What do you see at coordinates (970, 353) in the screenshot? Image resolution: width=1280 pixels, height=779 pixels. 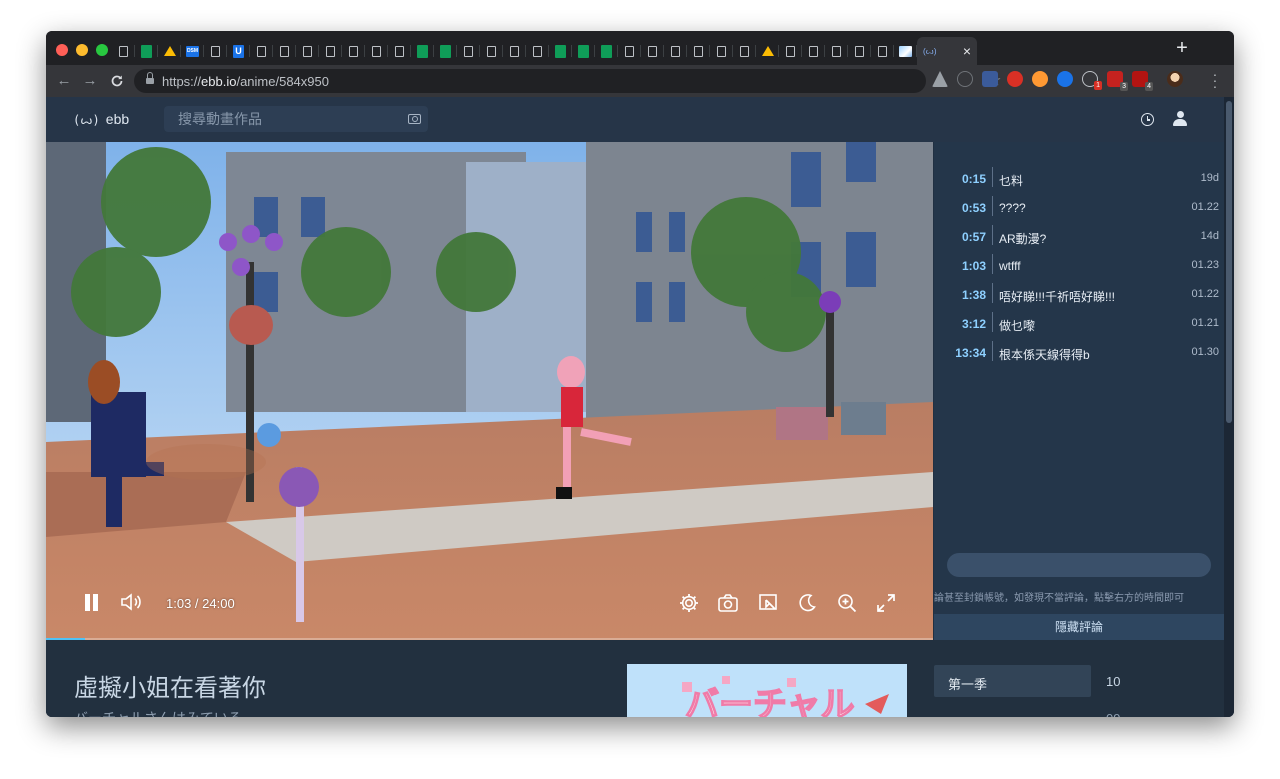 I see `comment-timestamp: 13:34` at bounding box center [970, 353].